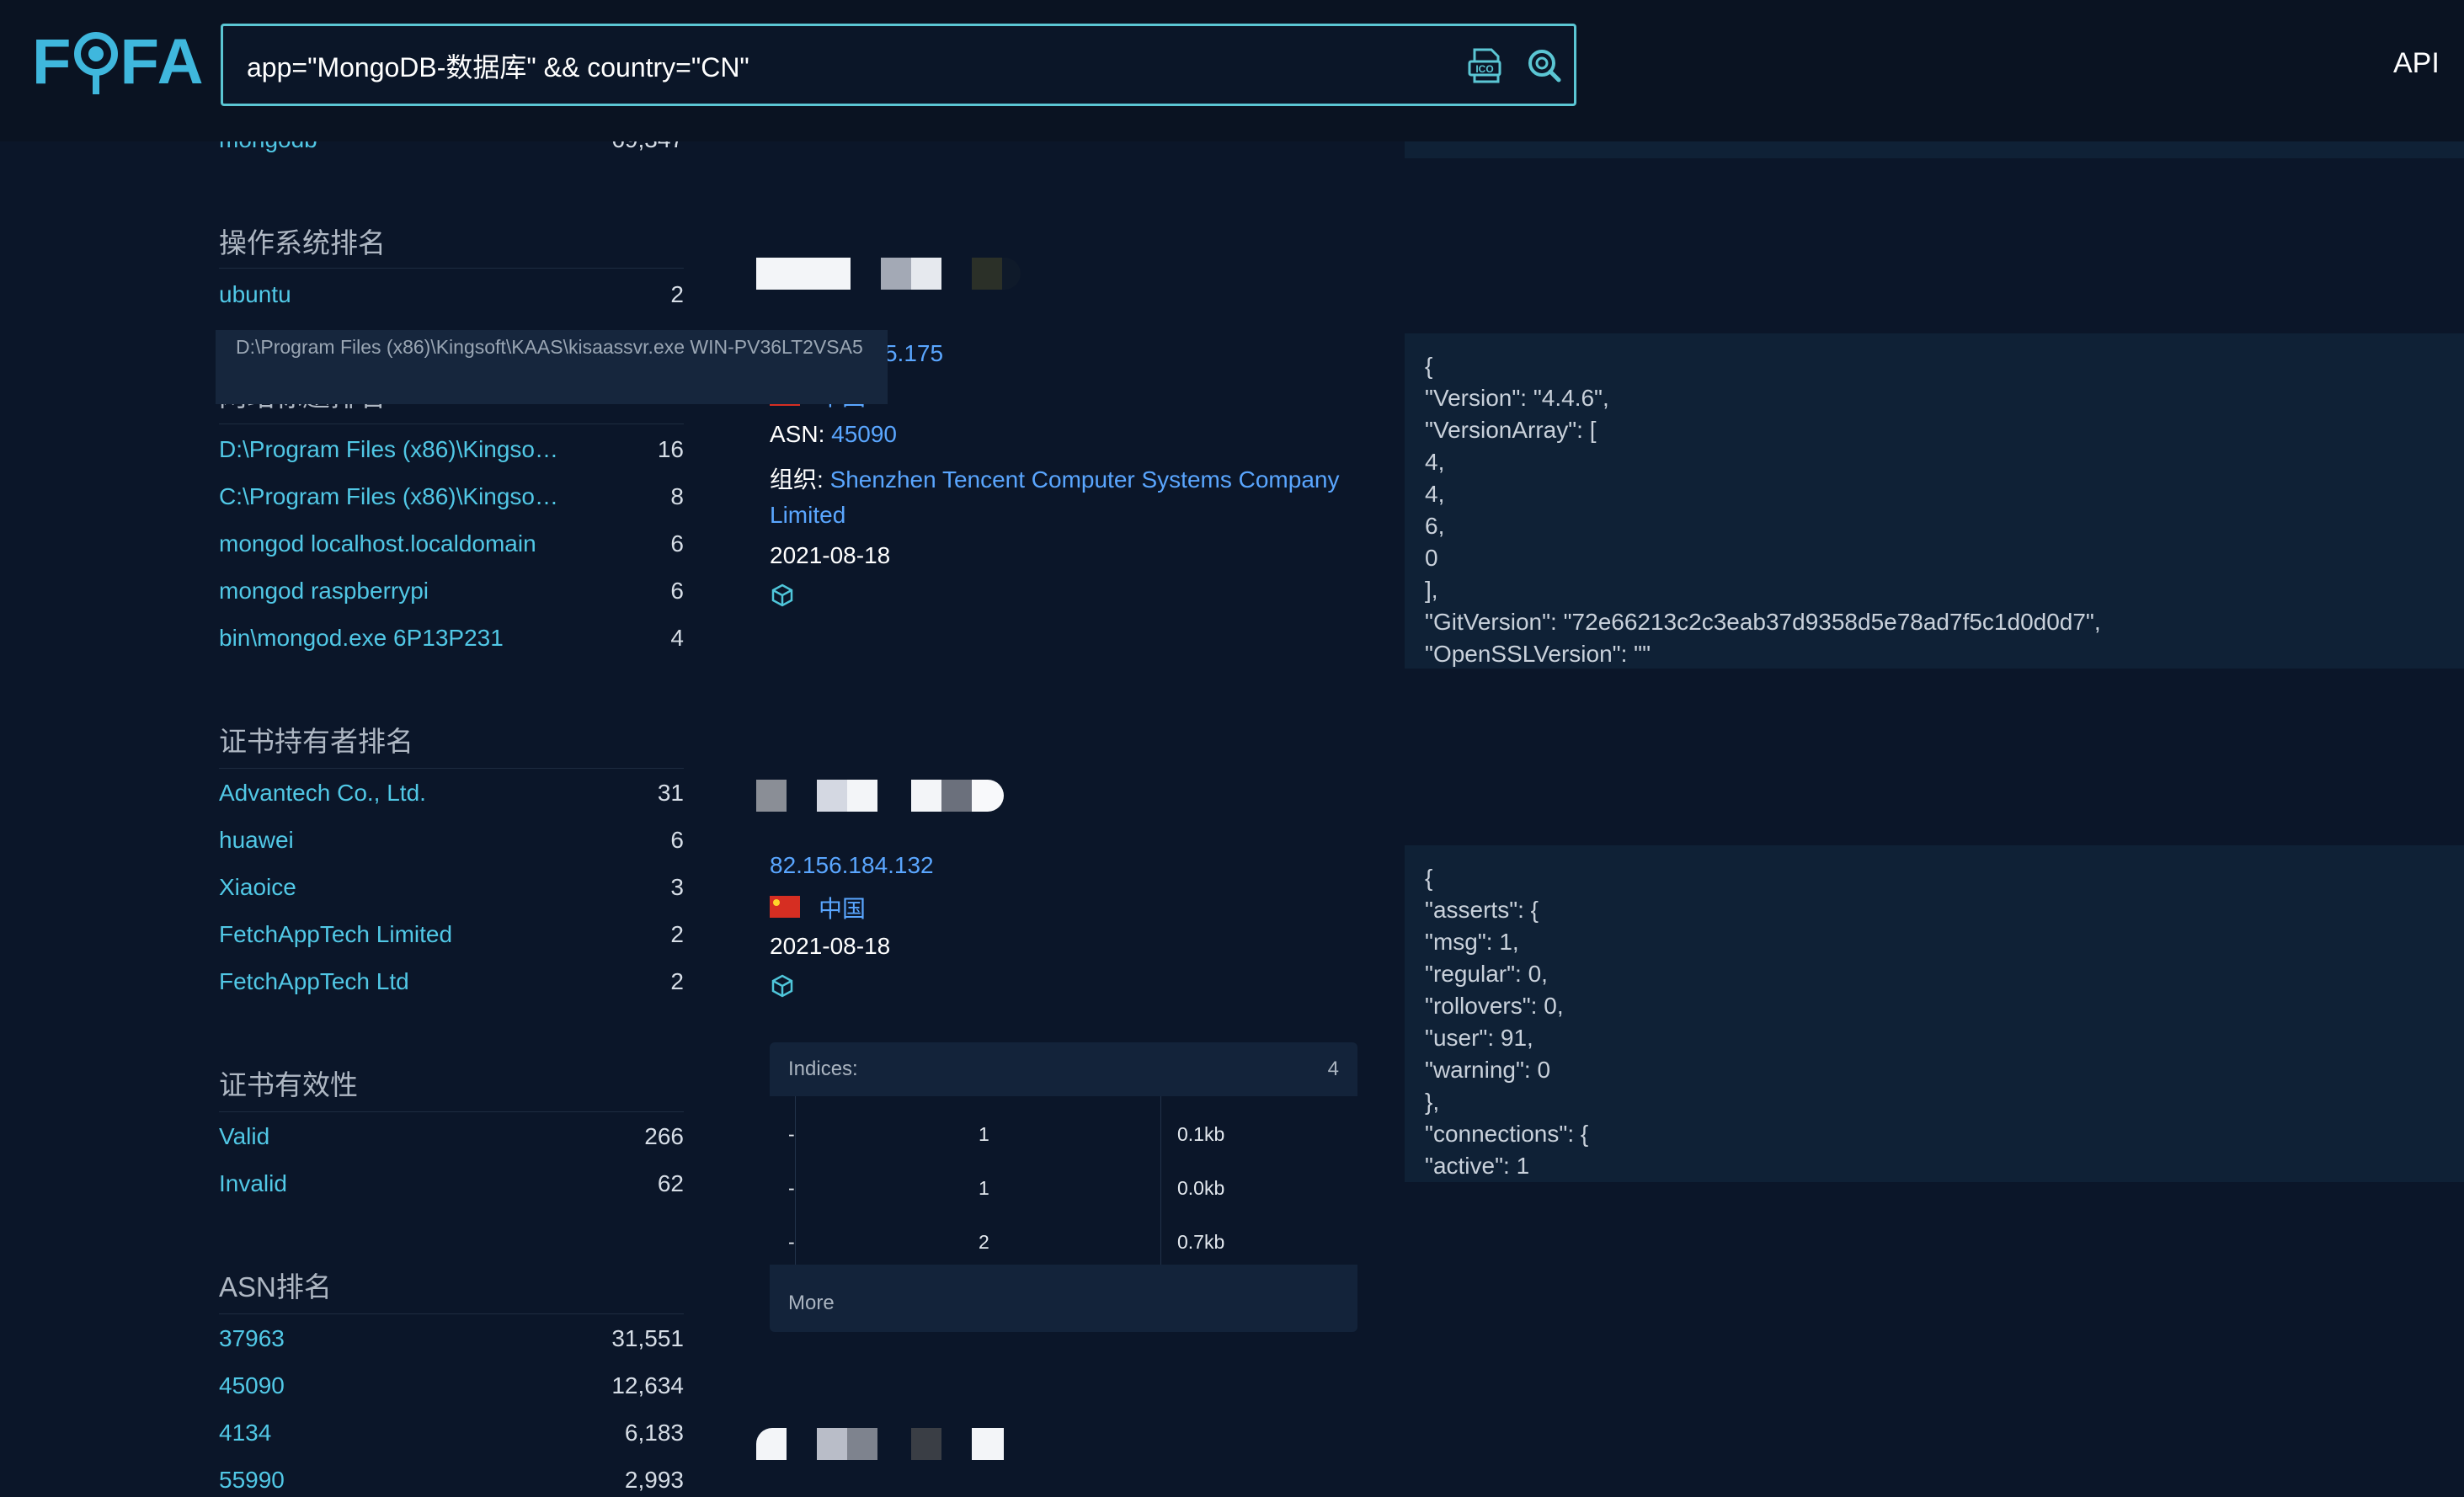 Image resolution: width=2464 pixels, height=1497 pixels. What do you see at coordinates (451, 1339) in the screenshot?
I see `stat-row: 37963 31,551` at bounding box center [451, 1339].